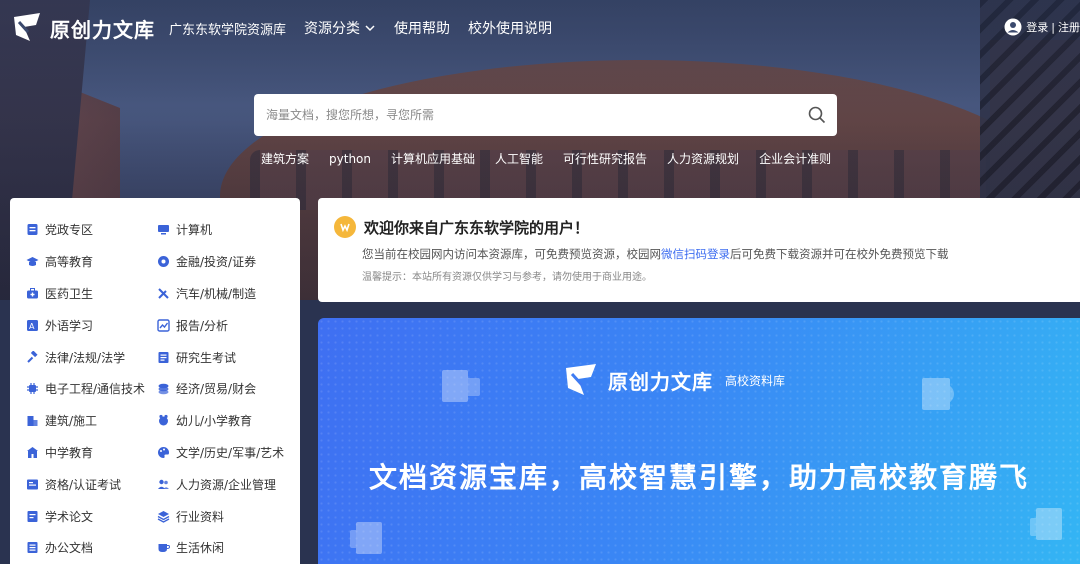  I want to click on category-label: 中学教育, so click(69, 452).